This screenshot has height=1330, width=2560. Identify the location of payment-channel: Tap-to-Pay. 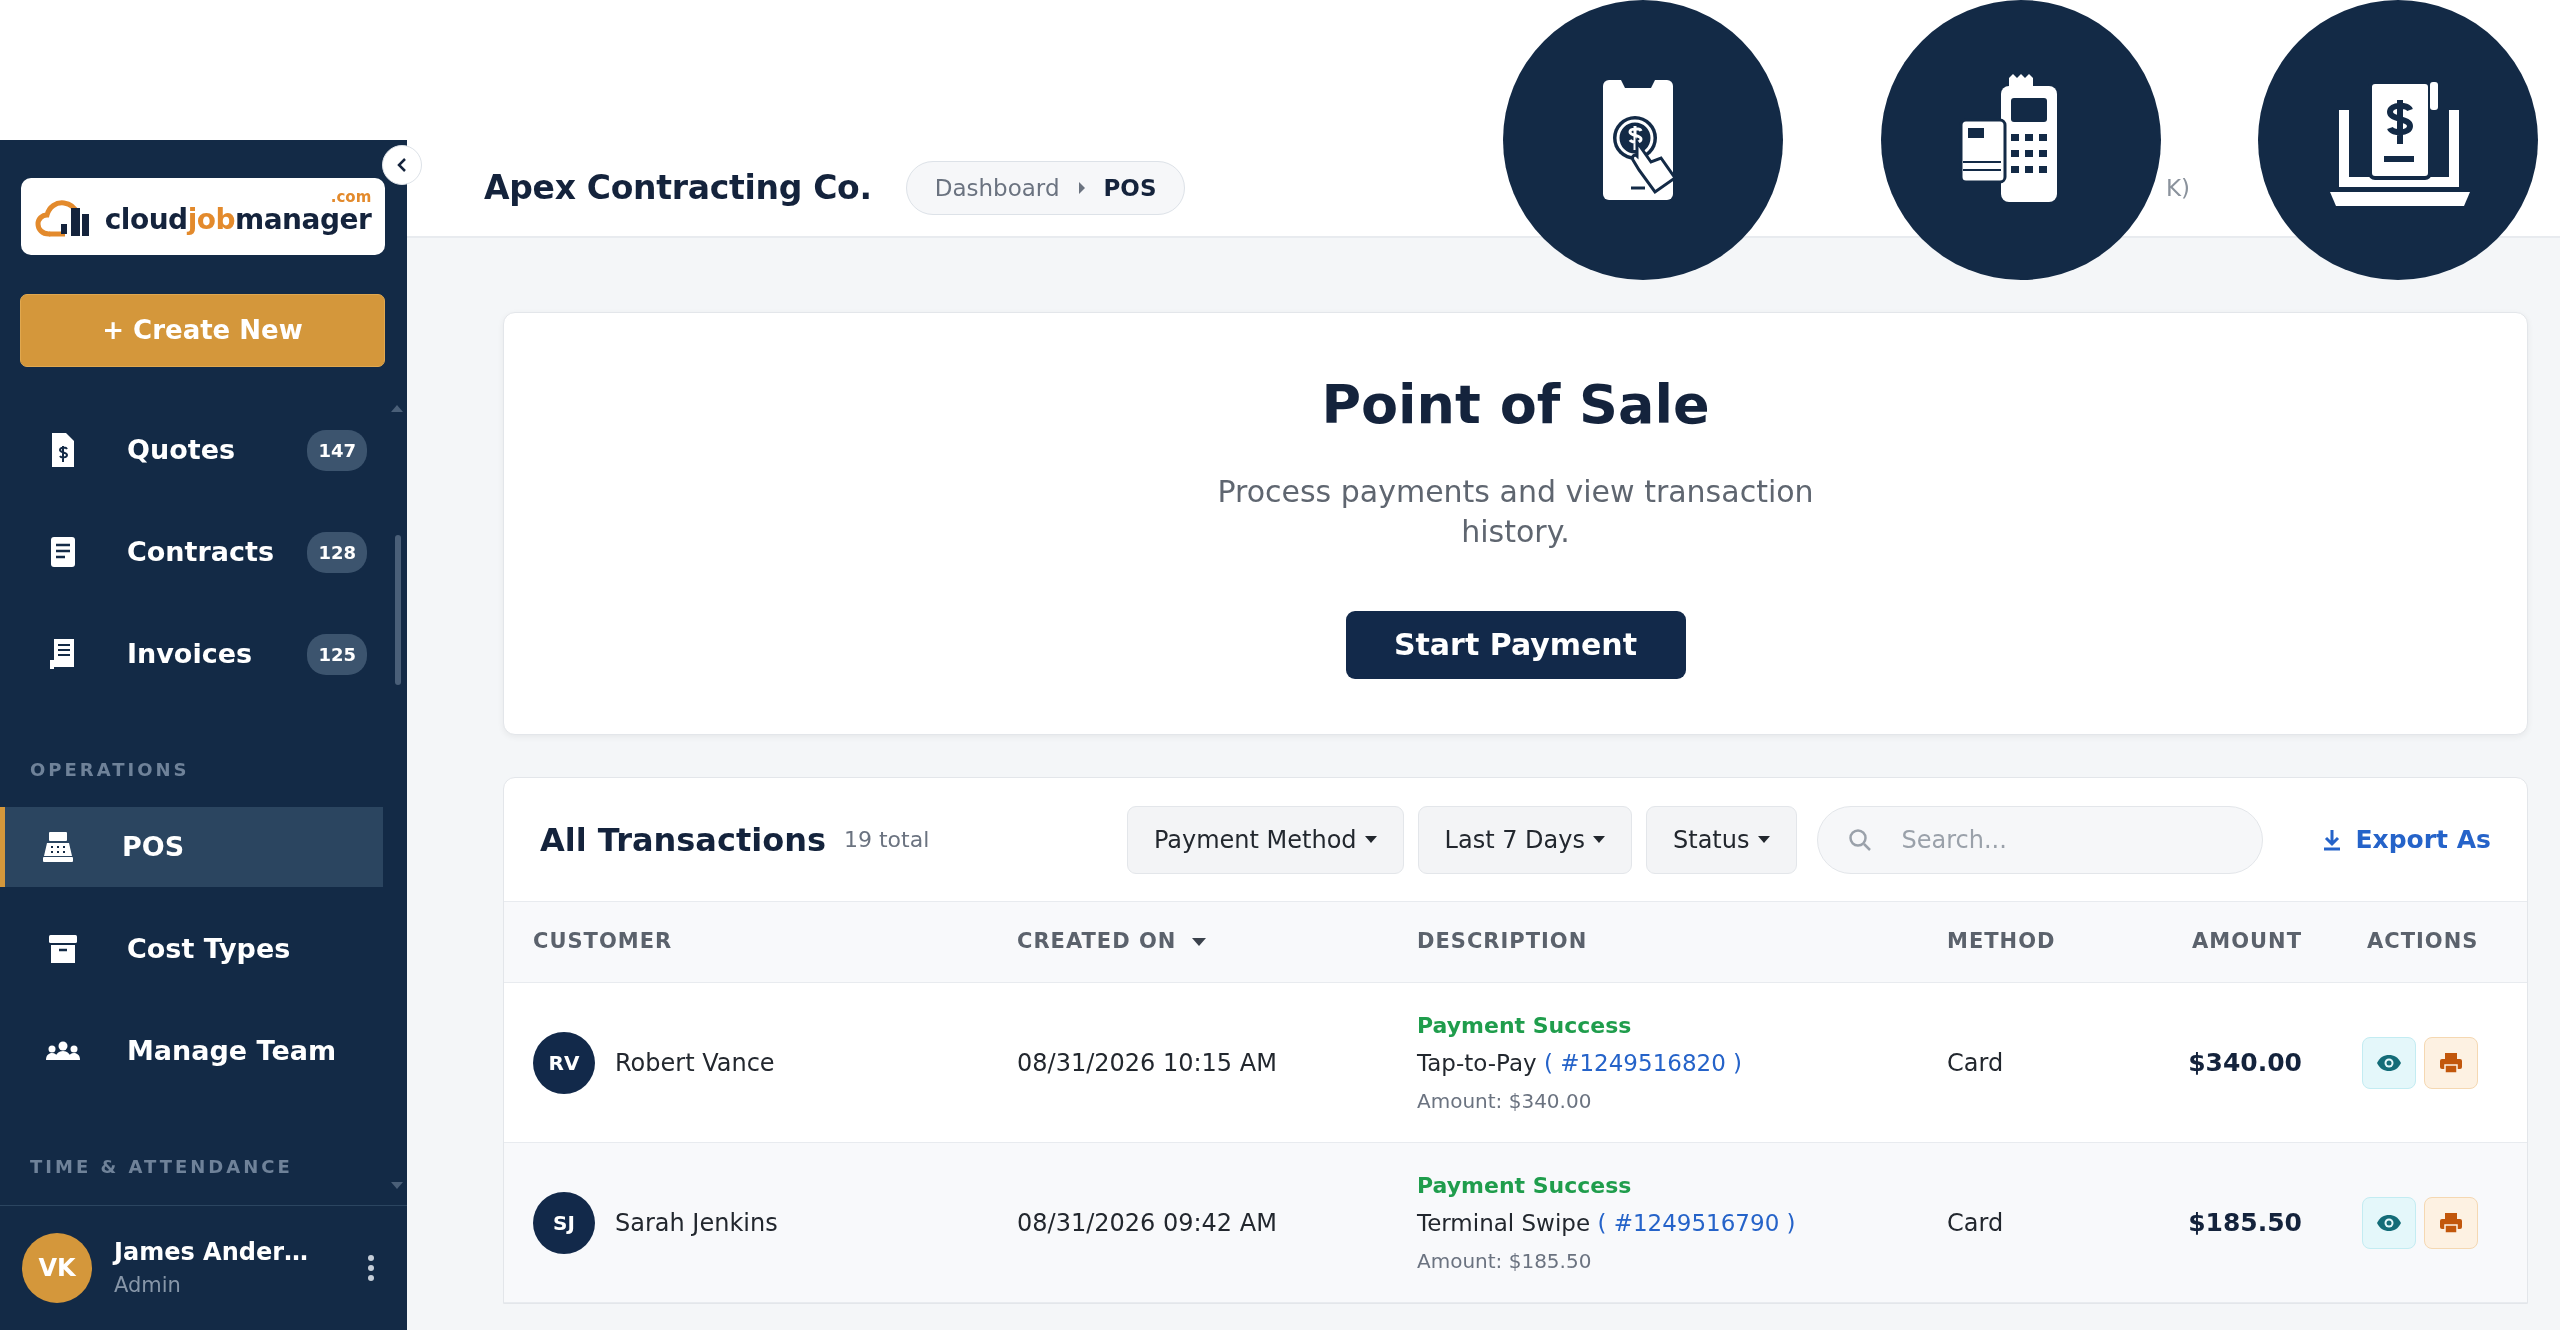
(1477, 1062).